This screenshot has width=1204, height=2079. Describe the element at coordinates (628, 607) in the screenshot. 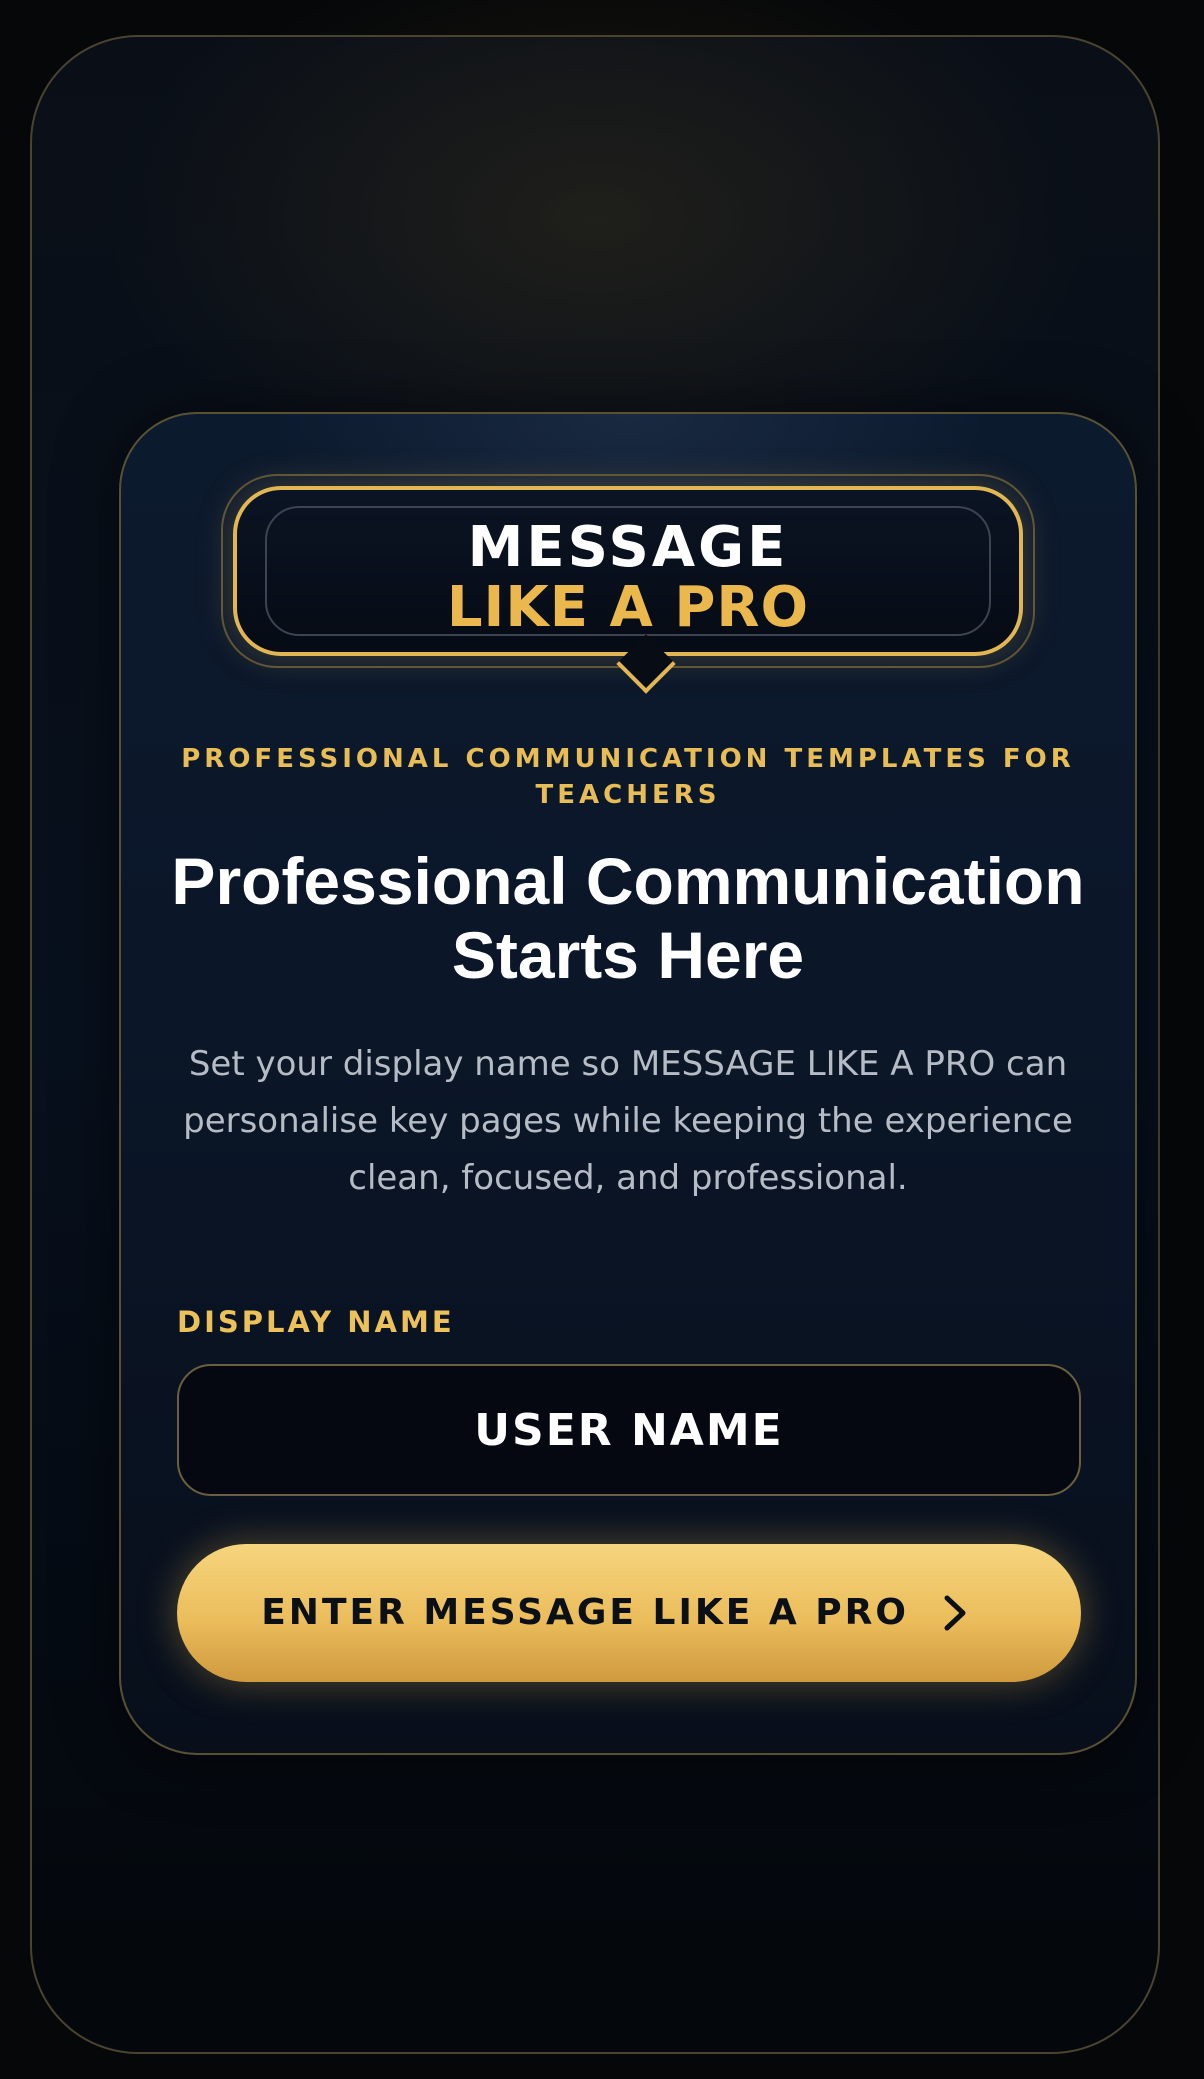

I see `logo-line-2: LIKE A PRO` at that location.